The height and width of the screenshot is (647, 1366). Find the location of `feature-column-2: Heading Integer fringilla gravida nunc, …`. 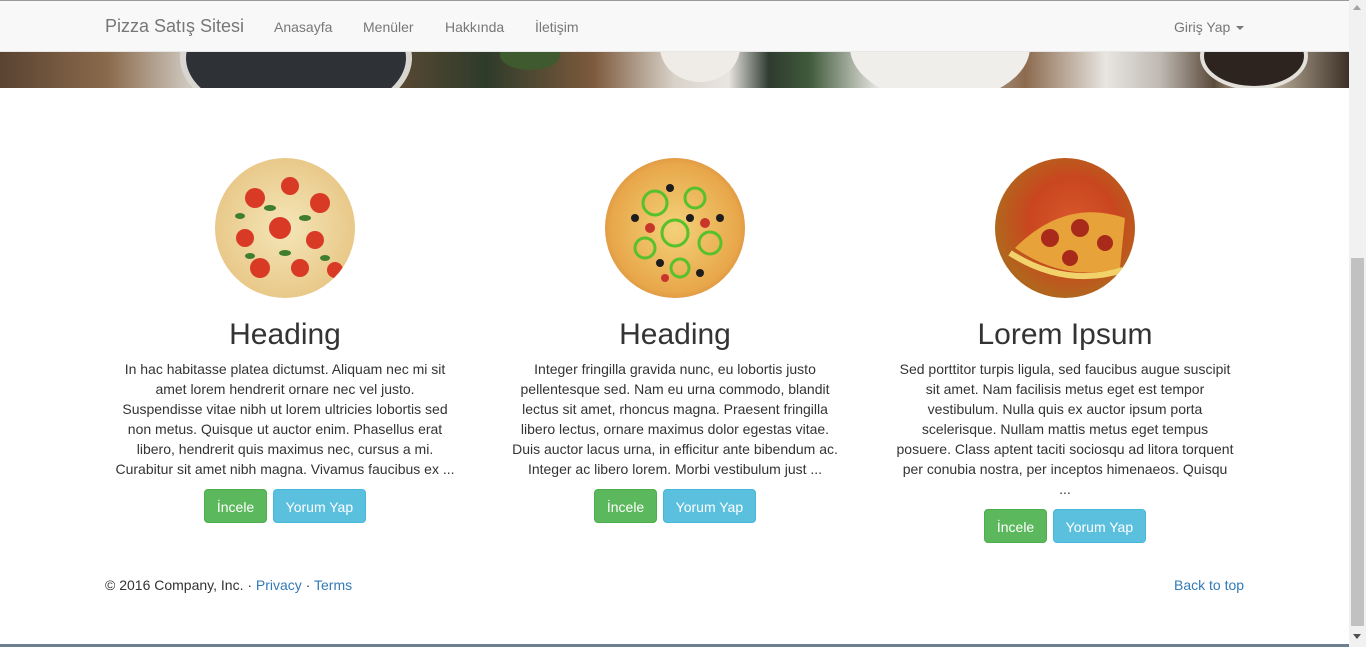

feature-column-2: Heading Integer fringilla gravida nunc, … is located at coordinates (675, 340).